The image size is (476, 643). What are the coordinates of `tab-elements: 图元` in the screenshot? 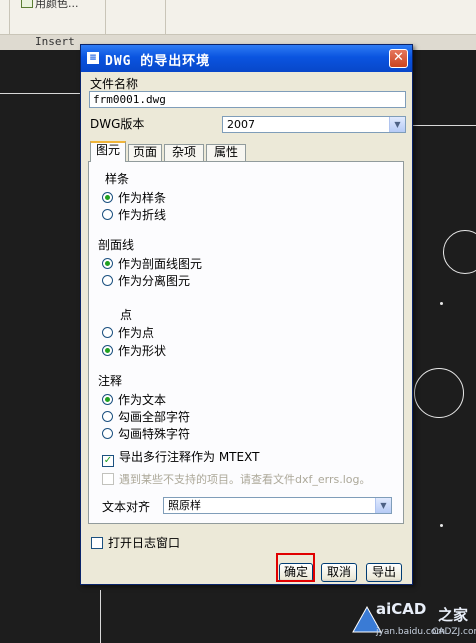 It's located at (108, 151).